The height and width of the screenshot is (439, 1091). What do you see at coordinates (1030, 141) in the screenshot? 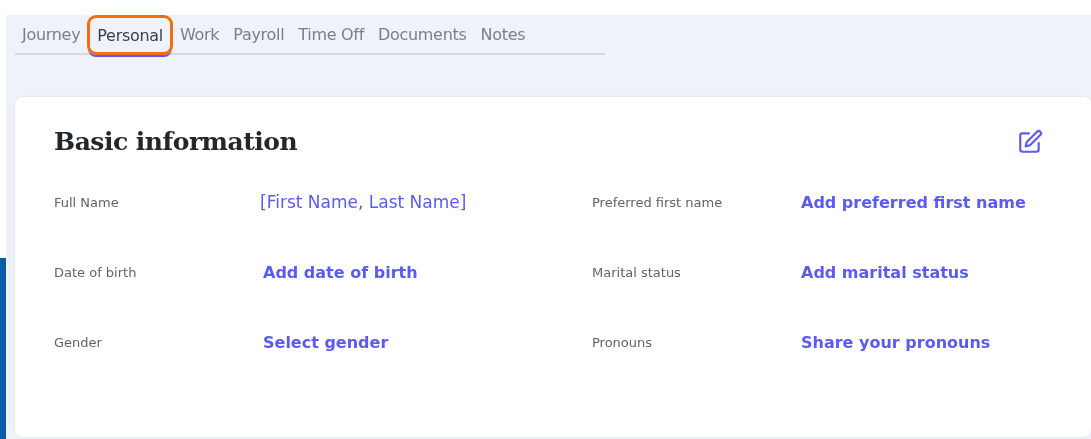
I see `edit-icon` at bounding box center [1030, 141].